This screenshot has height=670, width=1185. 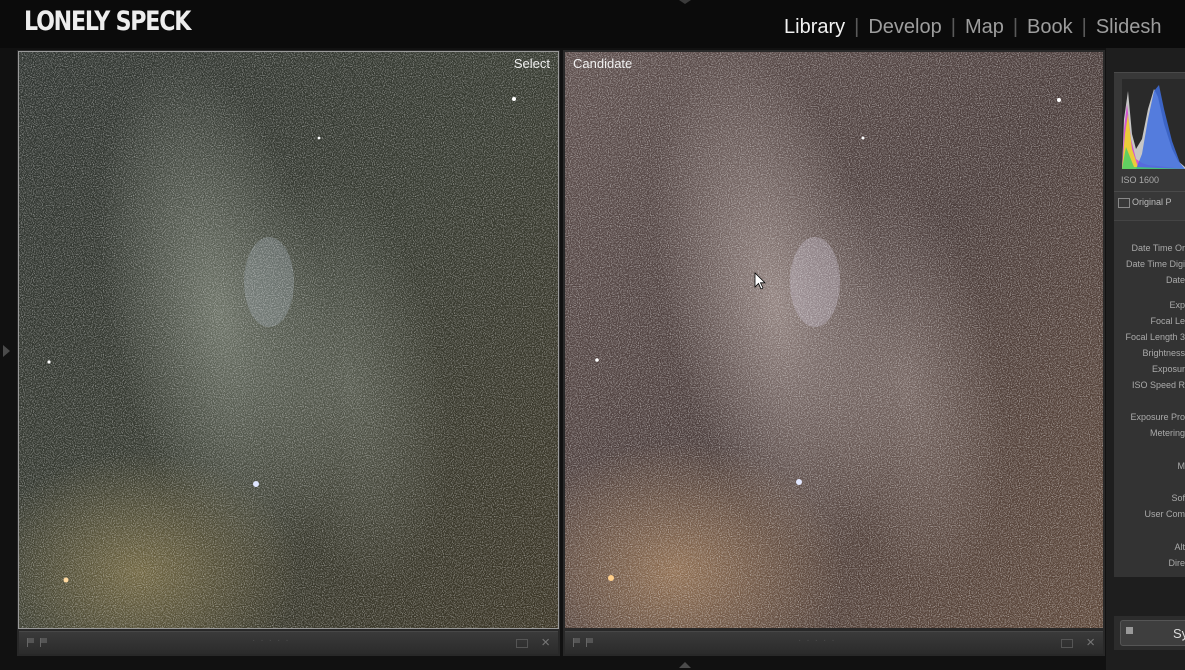 What do you see at coordinates (1129, 27) in the screenshot?
I see `module-slideshow: Slidesh` at bounding box center [1129, 27].